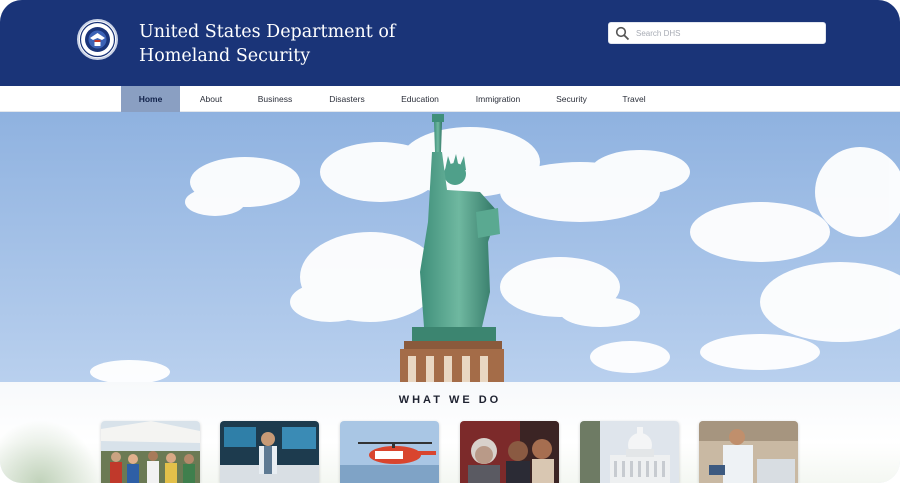 Image resolution: width=900 pixels, height=483 pixels. Describe the element at coordinates (634, 99) in the screenshot. I see `nav-item-travel: Travel` at that location.